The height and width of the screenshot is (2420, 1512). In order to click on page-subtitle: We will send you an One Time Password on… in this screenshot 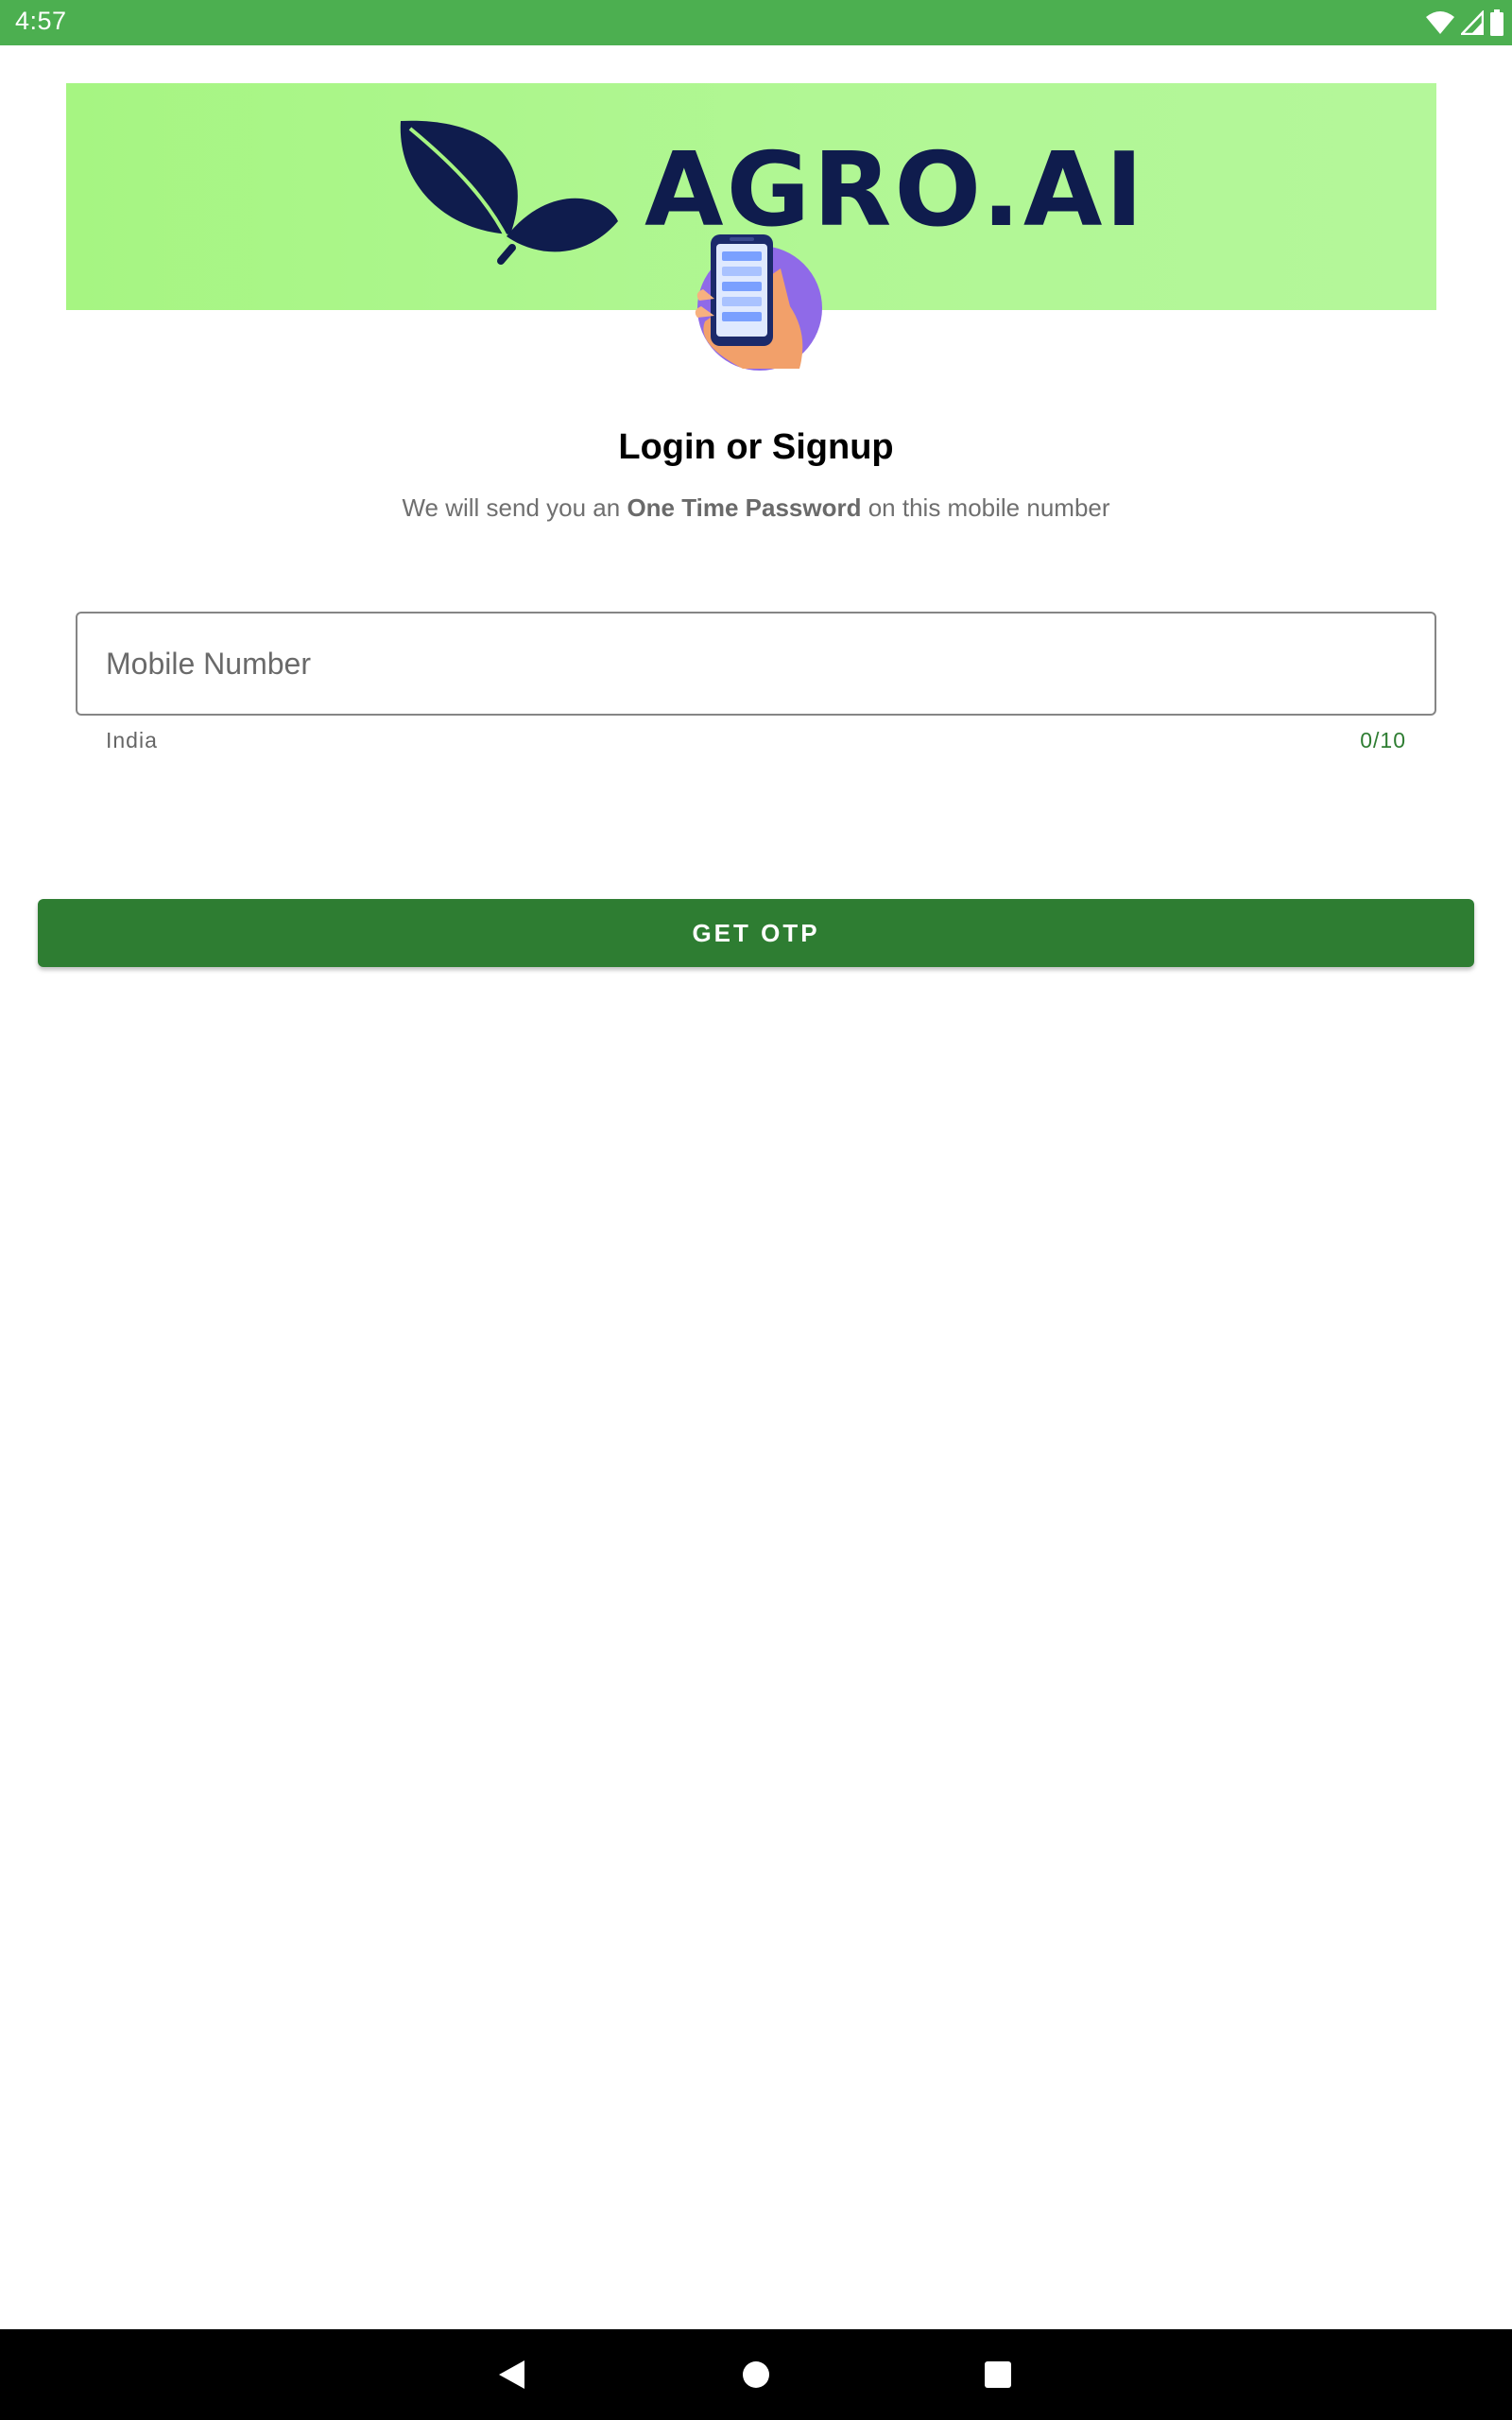, I will do `click(756, 508)`.